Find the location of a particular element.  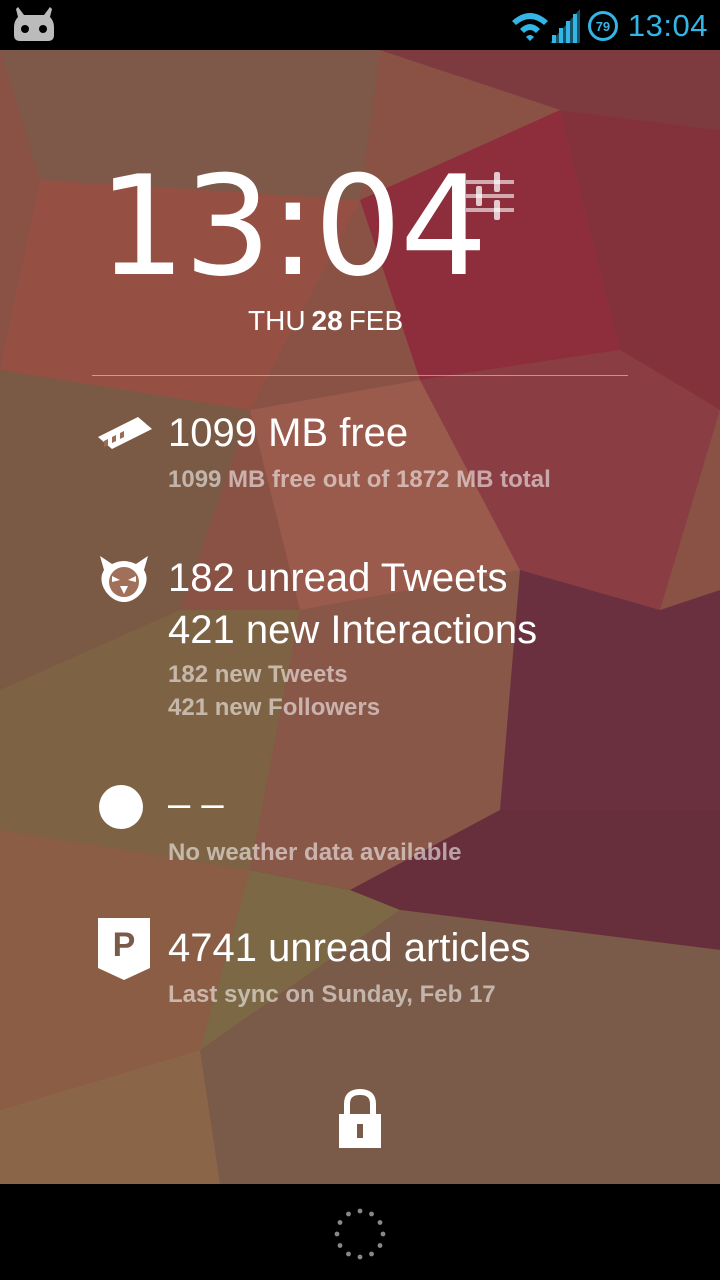

memory-subtitle: 1099 MB free out of 1872 MB total is located at coordinates (359, 479).